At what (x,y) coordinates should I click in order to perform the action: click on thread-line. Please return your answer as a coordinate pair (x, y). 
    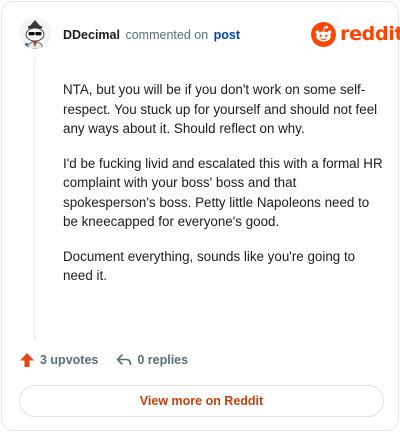
    Looking at the image, I should click on (34, 198).